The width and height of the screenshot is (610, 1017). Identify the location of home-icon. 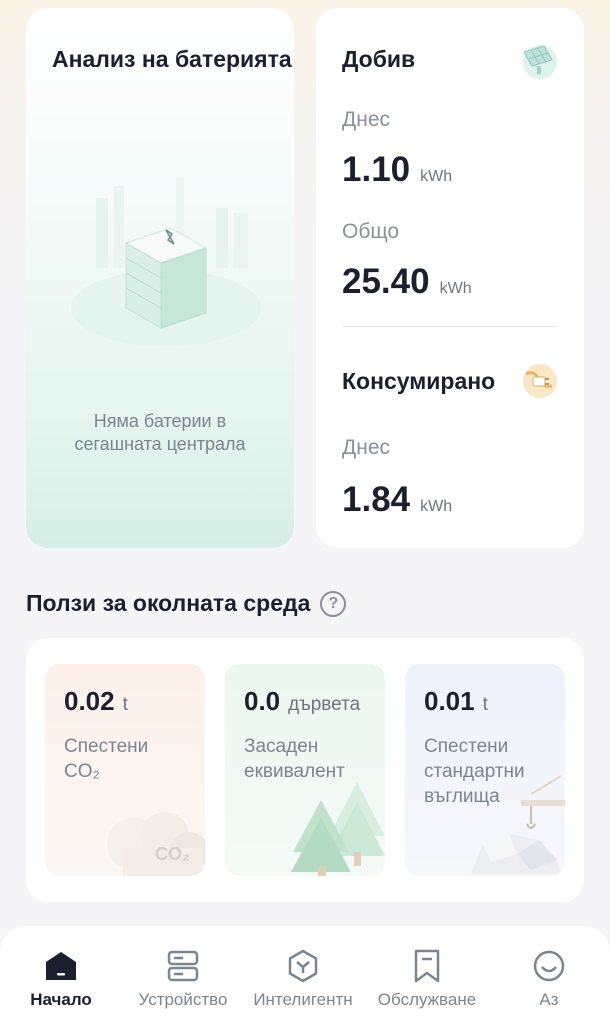
(61, 966).